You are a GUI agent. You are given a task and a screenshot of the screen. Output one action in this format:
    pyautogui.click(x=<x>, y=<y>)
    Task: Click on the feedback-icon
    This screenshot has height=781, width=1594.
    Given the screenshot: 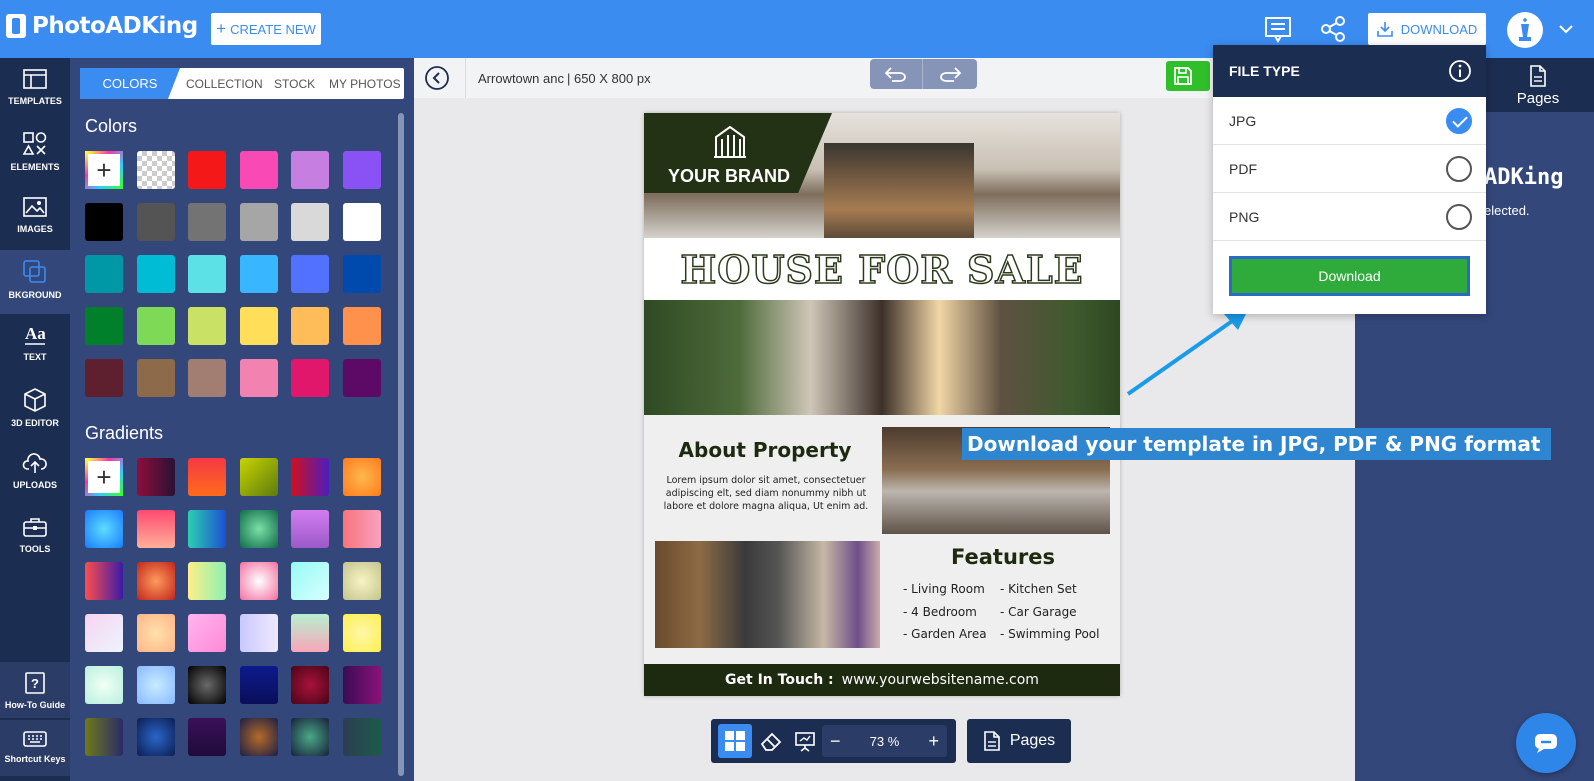 What is the action you would take?
    pyautogui.click(x=1278, y=29)
    